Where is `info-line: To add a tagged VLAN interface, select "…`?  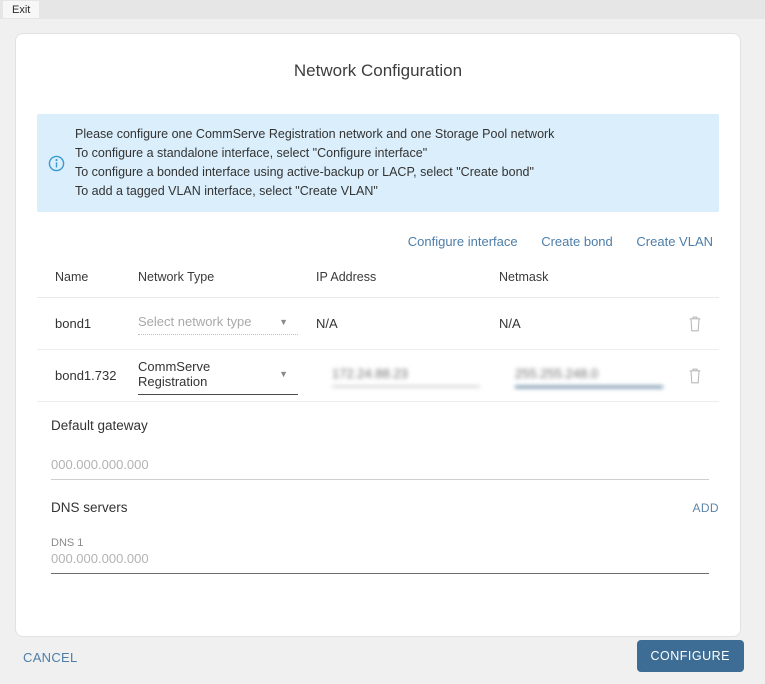
info-line: To add a tagged VLAN interface, select "… is located at coordinates (226, 191).